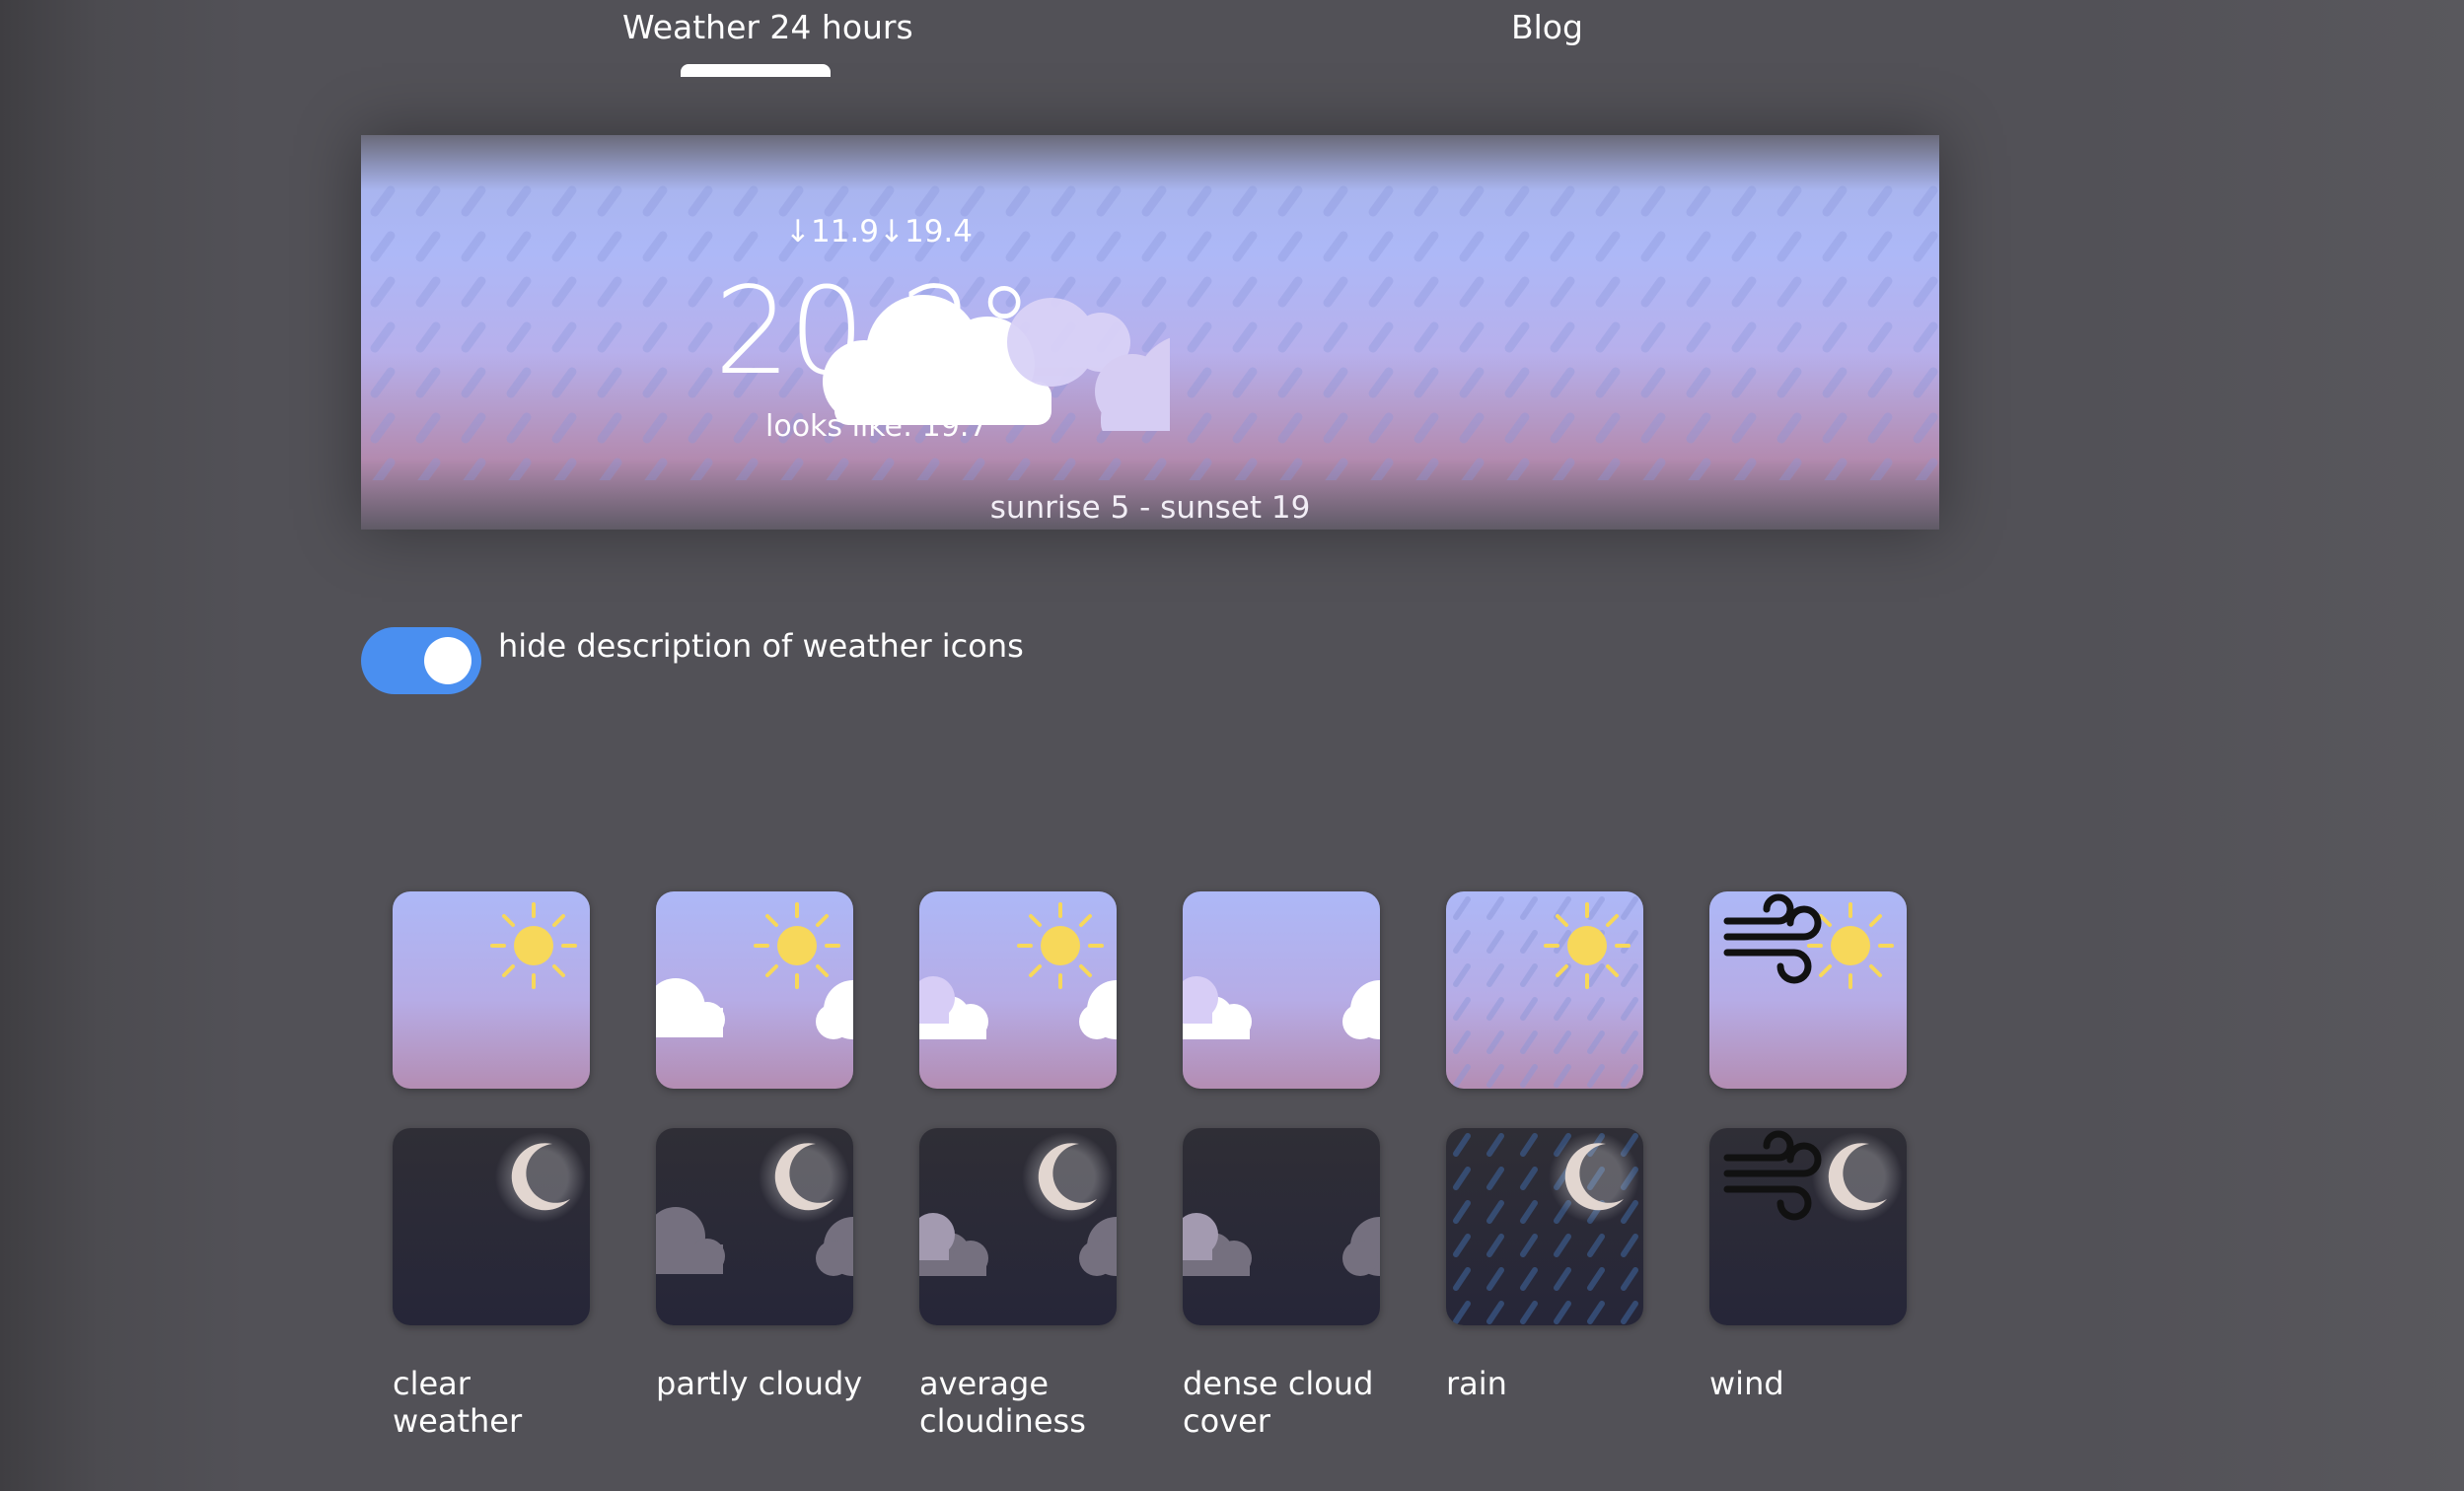 The height and width of the screenshot is (1491, 2464). Describe the element at coordinates (1476, 1383) in the screenshot. I see `label-rain: rain` at that location.